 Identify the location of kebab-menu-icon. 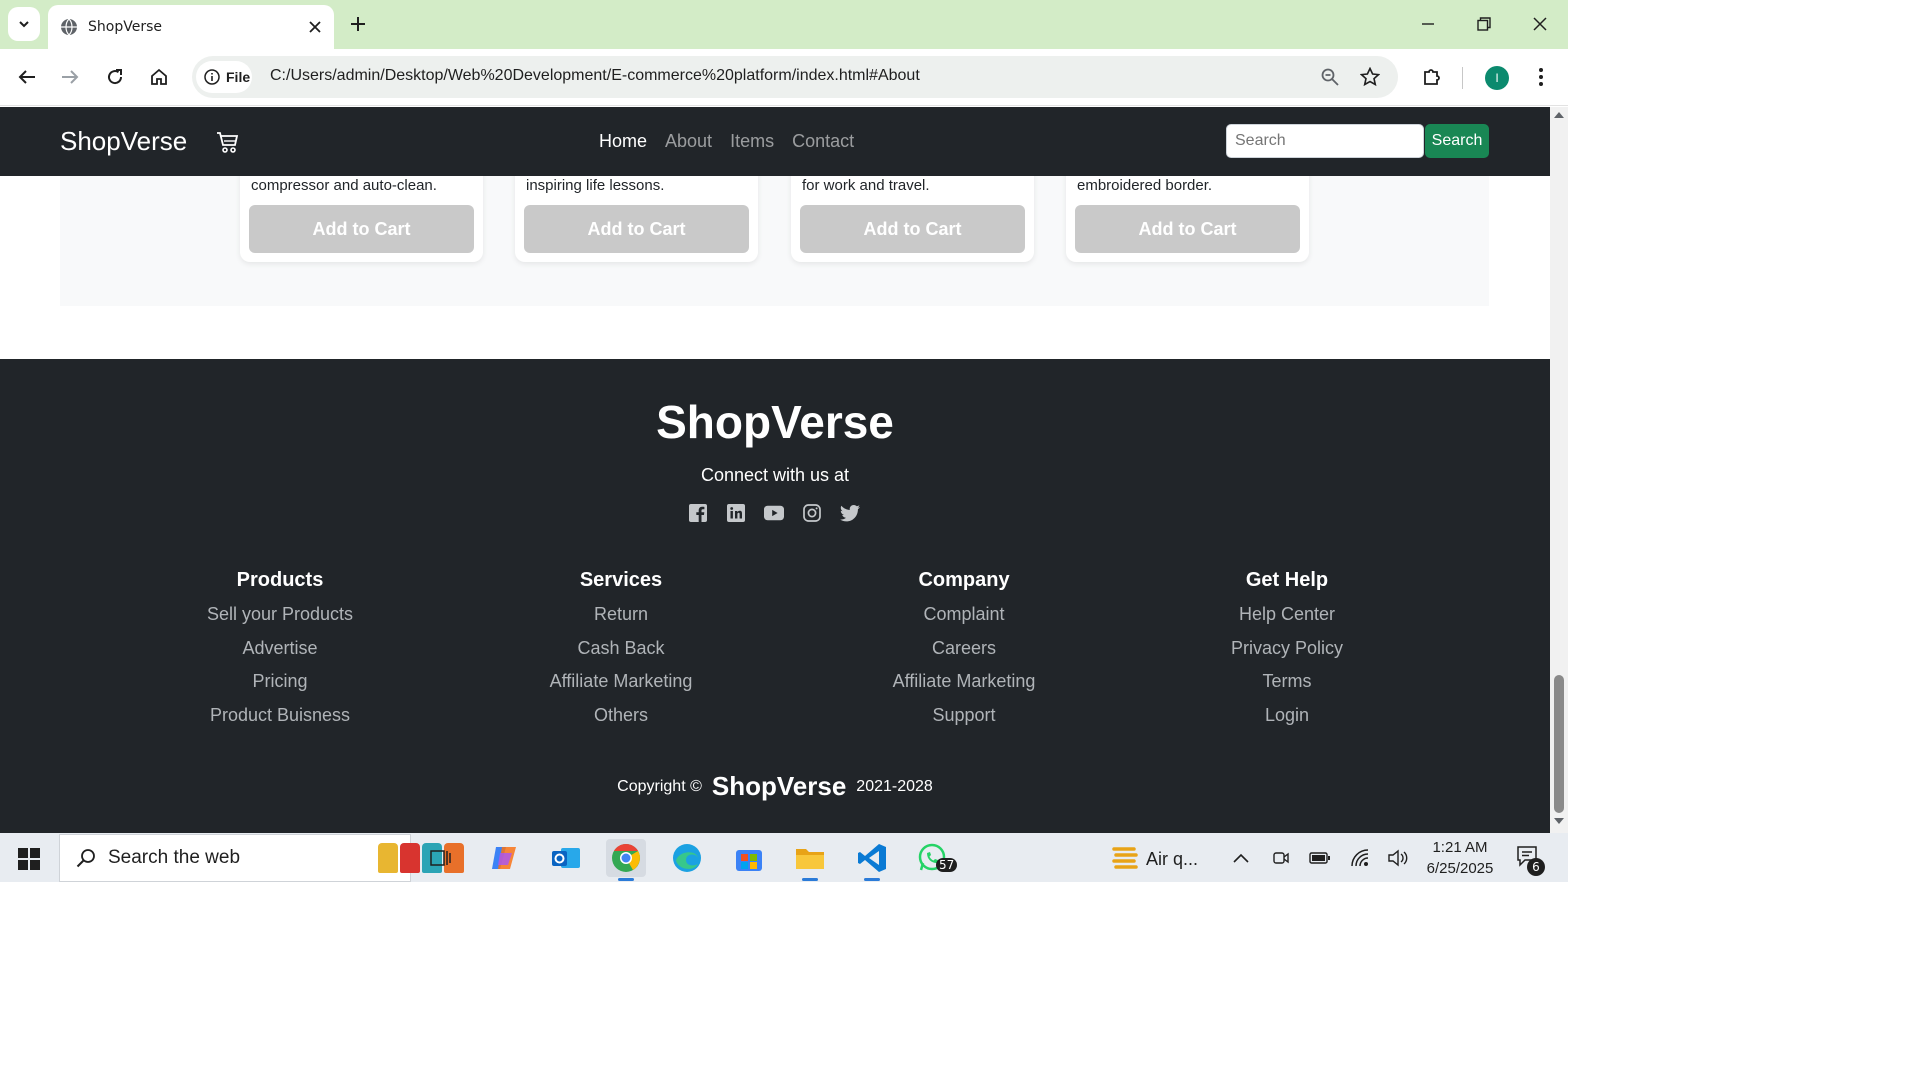
(1541, 77).